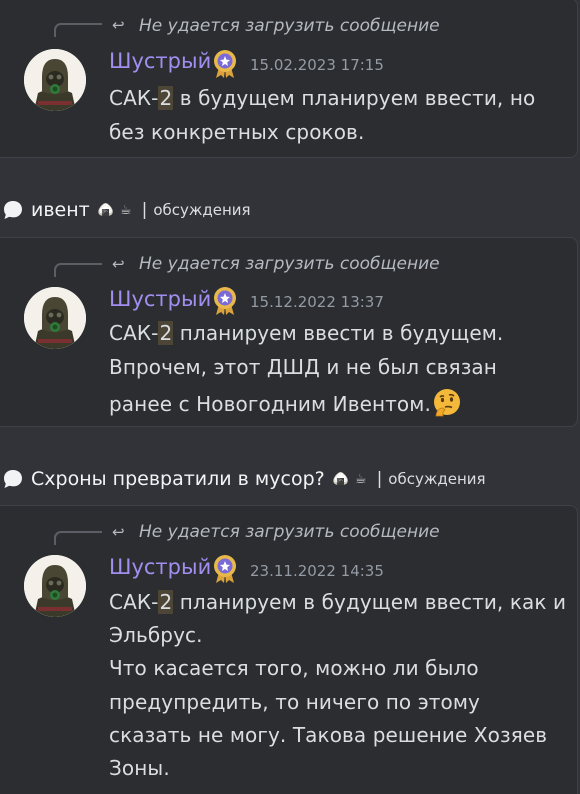 Image resolution: width=580 pixels, height=794 pixels. I want to click on message-text: планируем ввести в будущем., so click(338, 333).